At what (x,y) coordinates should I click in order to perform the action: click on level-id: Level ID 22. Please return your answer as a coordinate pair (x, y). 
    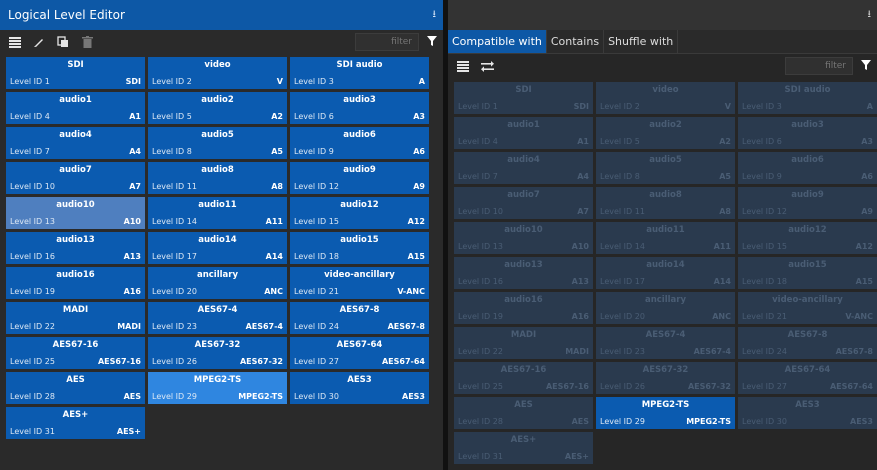
    Looking at the image, I should click on (32, 326).